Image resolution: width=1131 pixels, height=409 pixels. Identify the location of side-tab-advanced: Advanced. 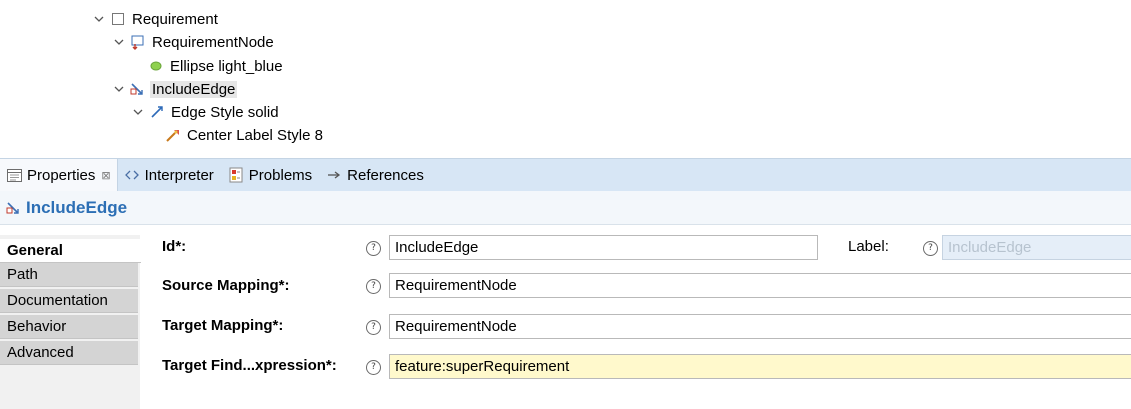
(69, 353).